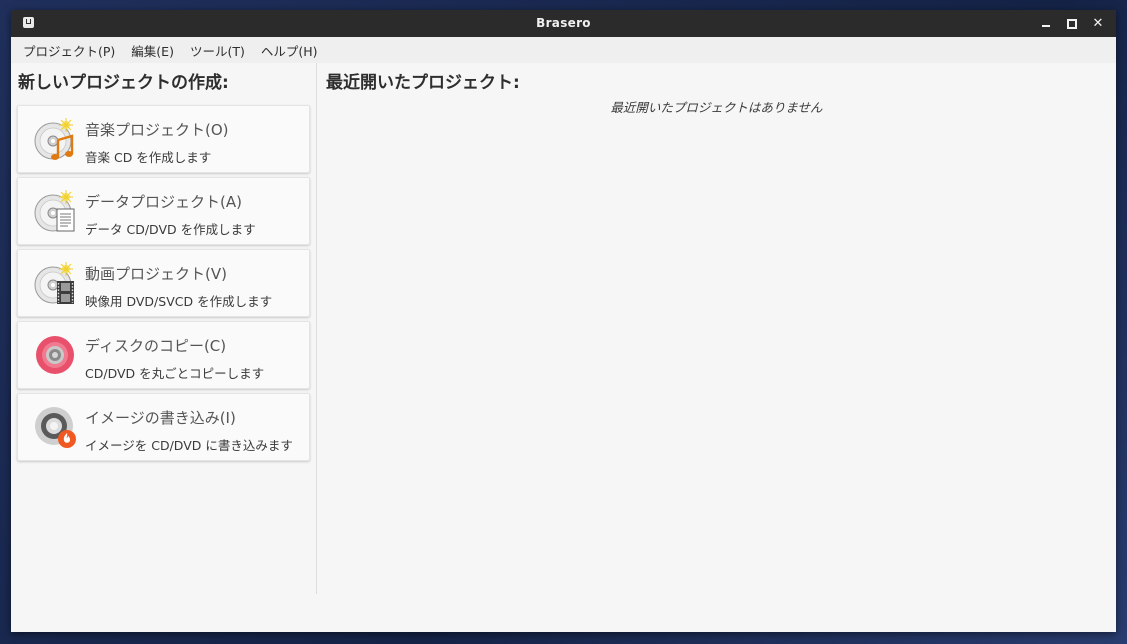  What do you see at coordinates (55, 283) in the screenshot?
I see `video-dvd-icon` at bounding box center [55, 283].